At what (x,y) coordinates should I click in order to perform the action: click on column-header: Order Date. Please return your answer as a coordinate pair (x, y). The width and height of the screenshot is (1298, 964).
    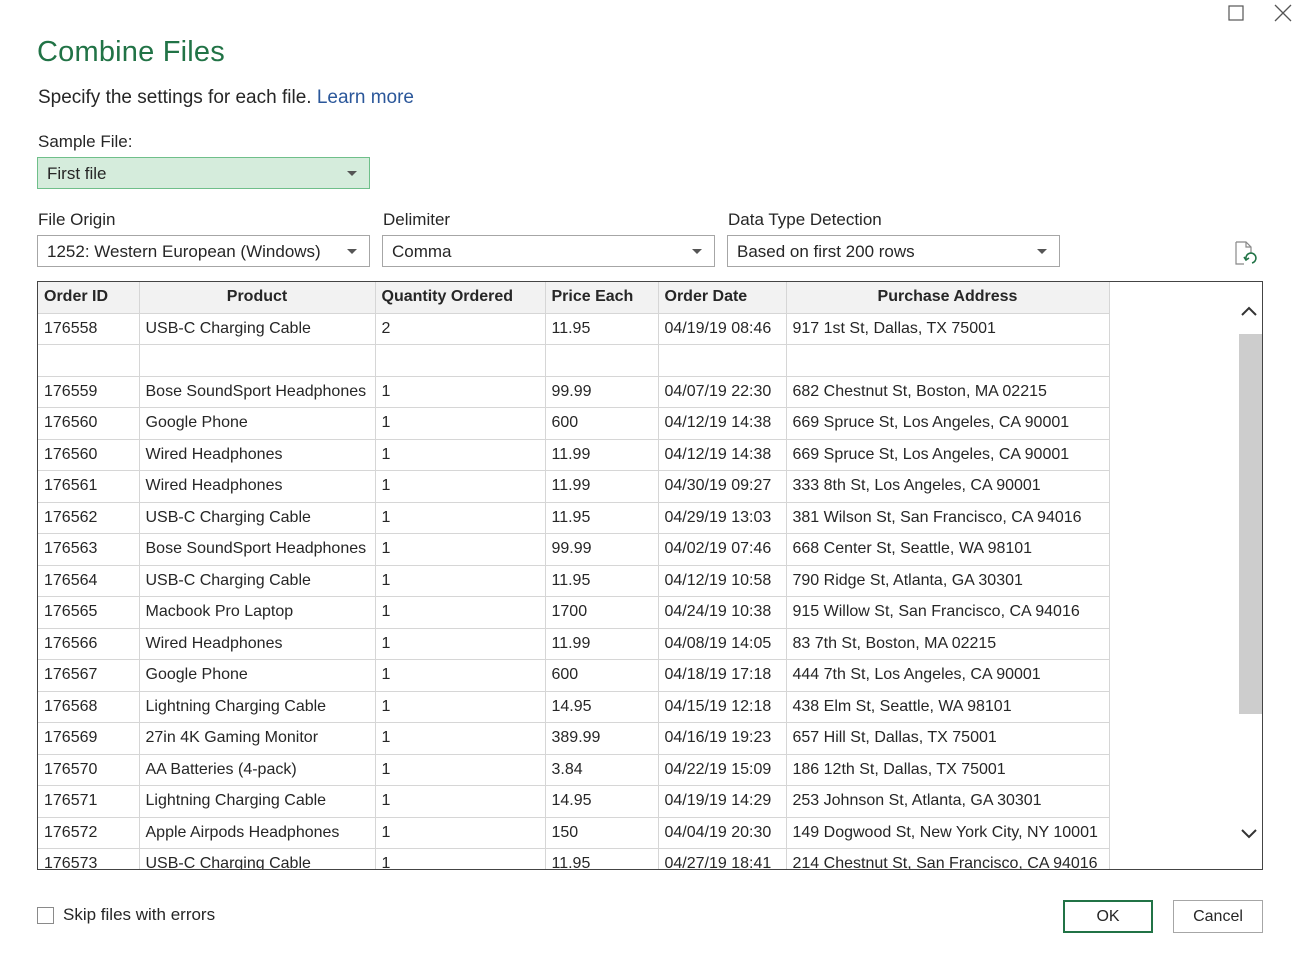
    Looking at the image, I should click on (722, 298).